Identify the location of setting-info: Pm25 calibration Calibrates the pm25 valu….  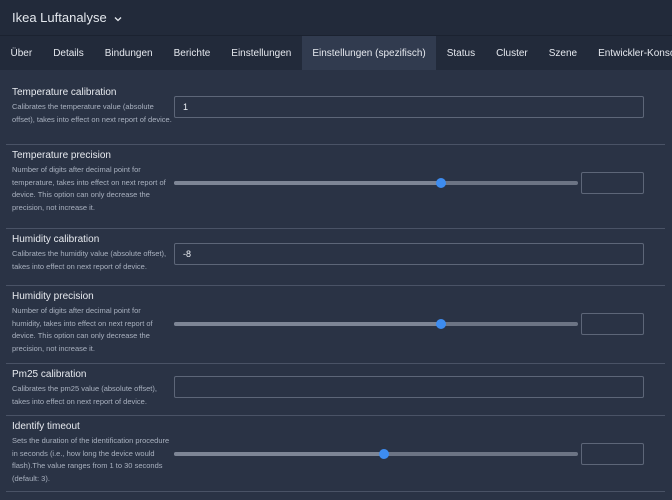
(92, 388).